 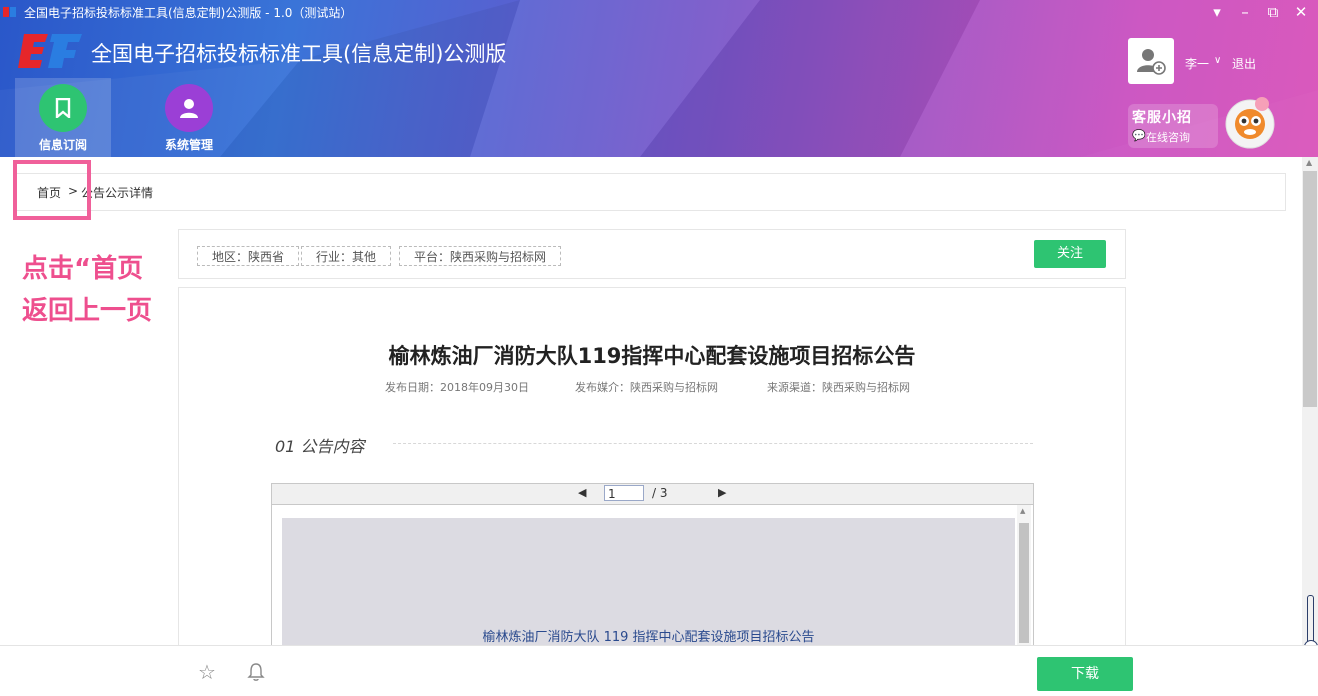 What do you see at coordinates (117, 193) in the screenshot?
I see `breadcrumb-current: 公告公示详情` at bounding box center [117, 193].